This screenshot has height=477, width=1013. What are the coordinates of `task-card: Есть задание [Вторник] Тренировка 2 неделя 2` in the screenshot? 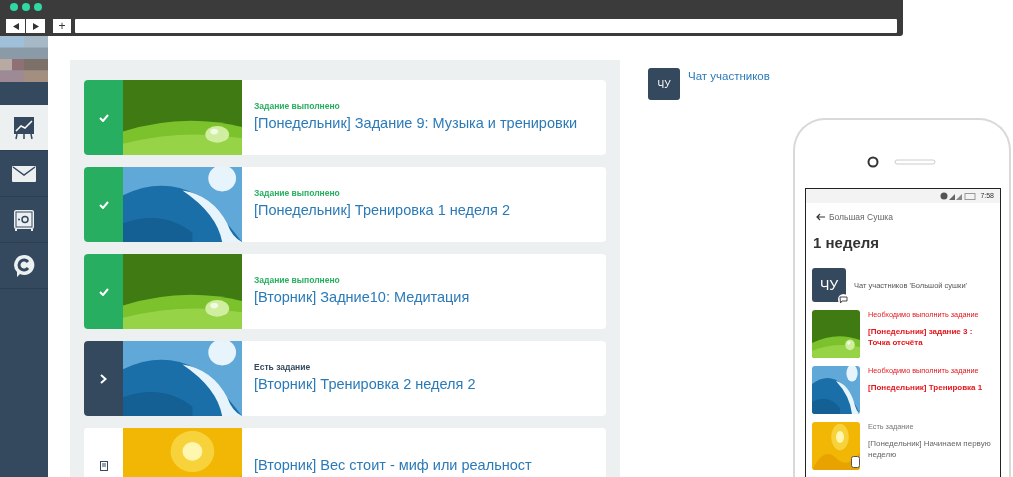 It's located at (345, 378).